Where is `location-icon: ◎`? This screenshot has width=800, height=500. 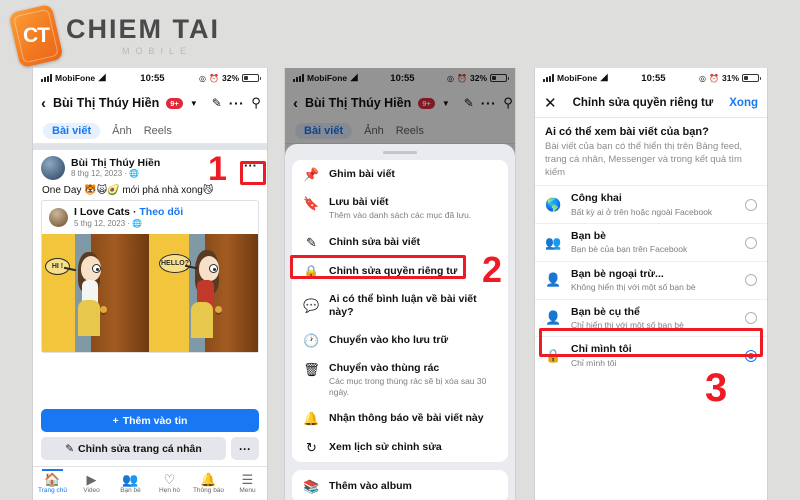
location-icon: ◎ is located at coordinates (703, 78).